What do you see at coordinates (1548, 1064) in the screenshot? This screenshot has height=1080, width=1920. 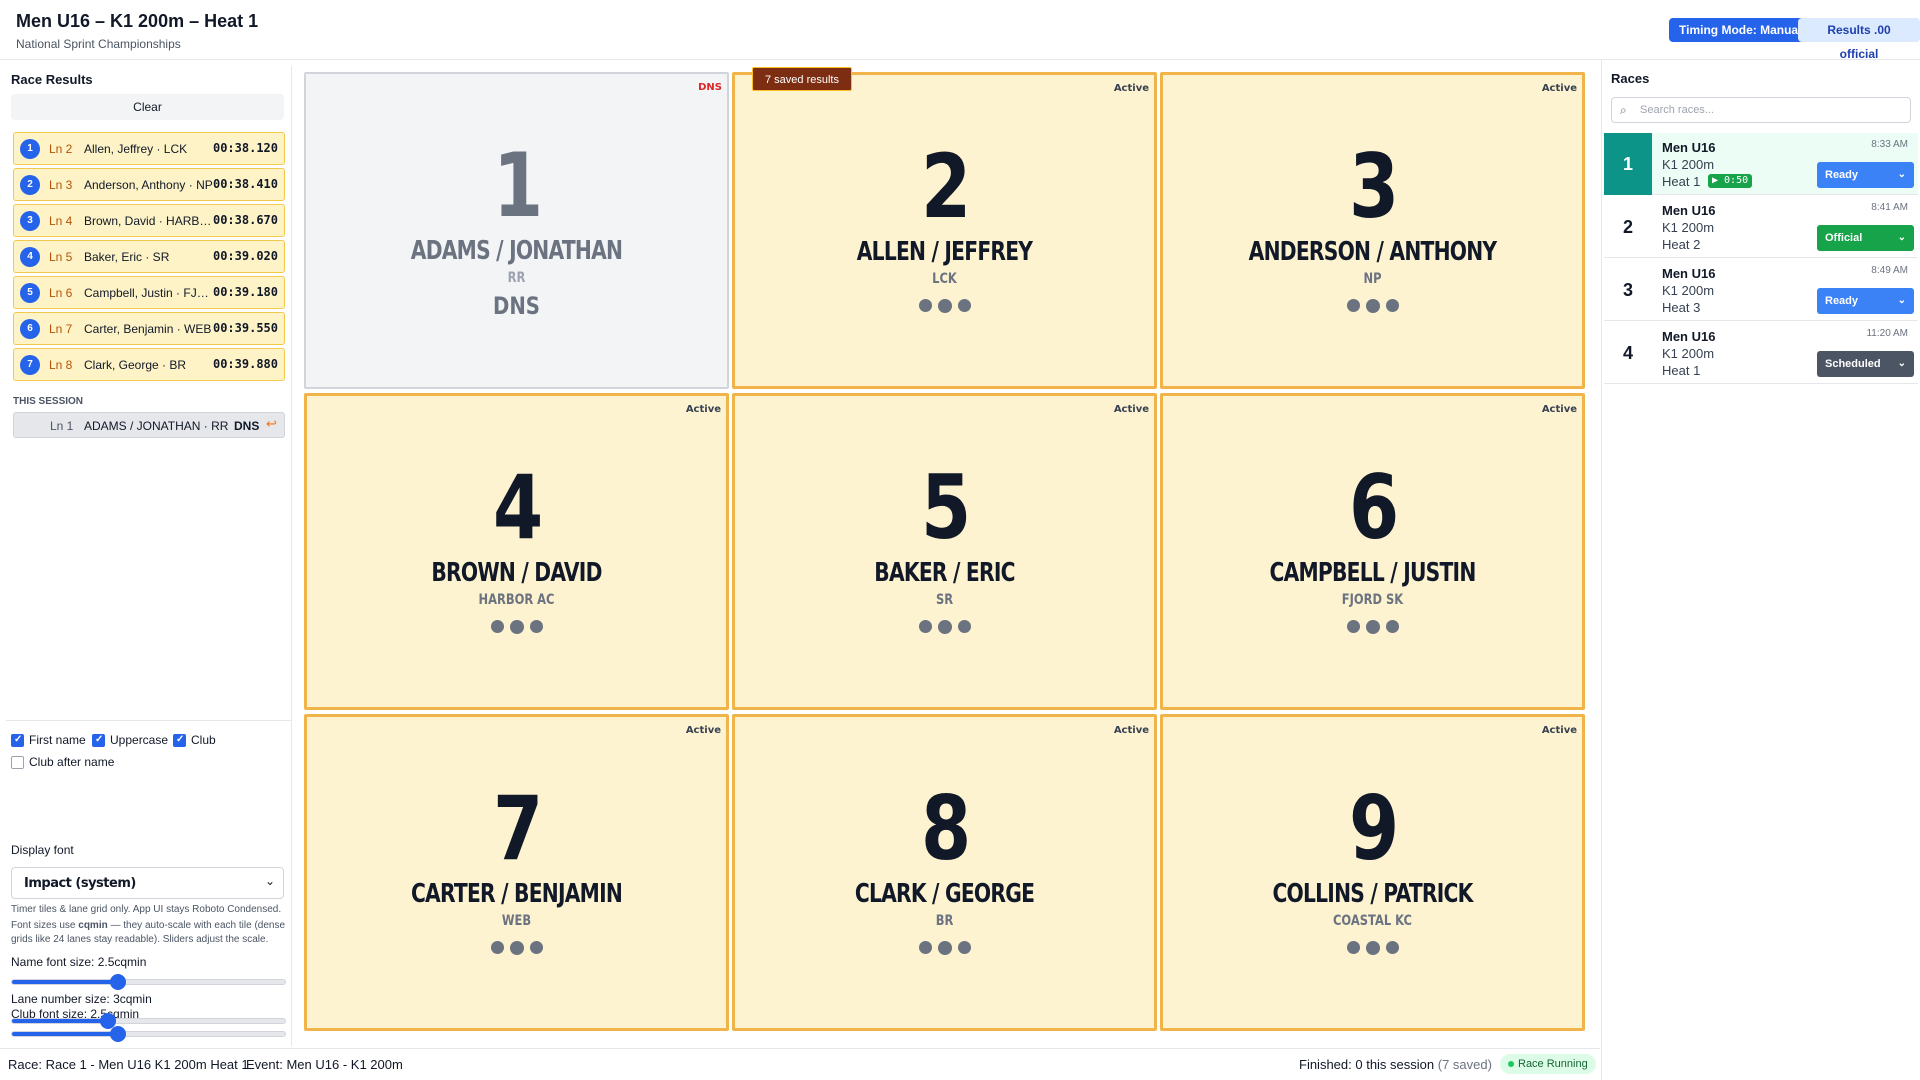 I see `race-running-badge: Race Running` at bounding box center [1548, 1064].